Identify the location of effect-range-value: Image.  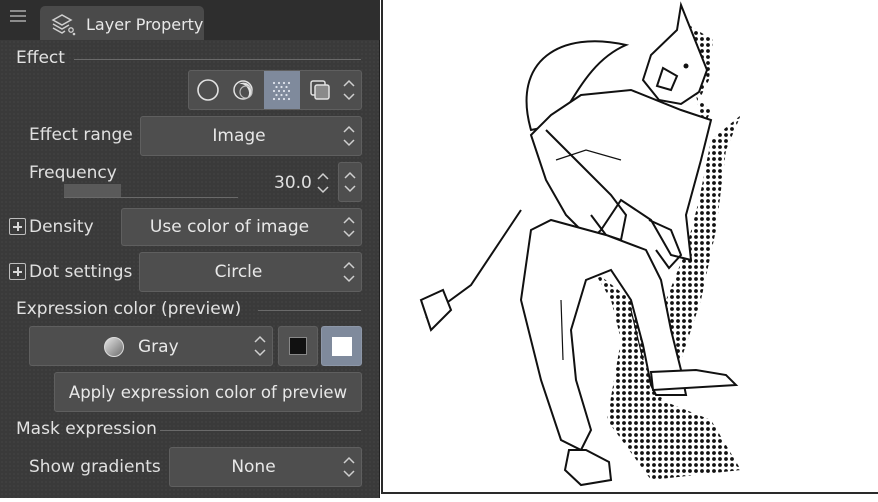
(239, 136).